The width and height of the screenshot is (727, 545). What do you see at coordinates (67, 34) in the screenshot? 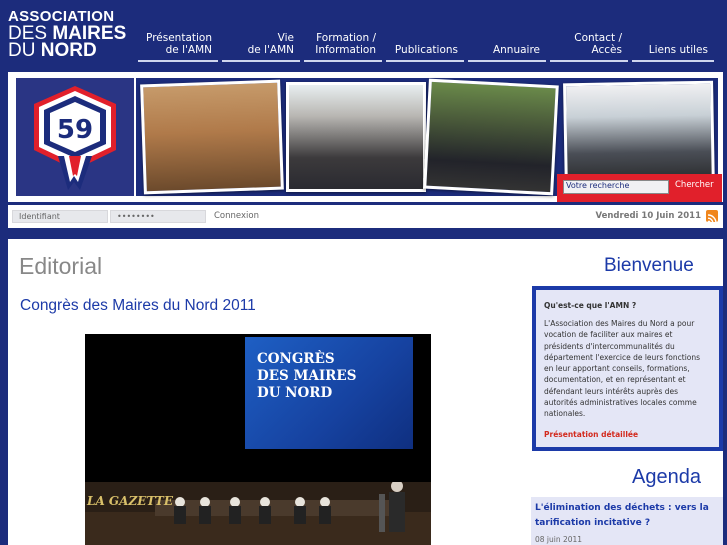
I see `site-logo: ASSOCIATION DES MAIRES DU NORD` at bounding box center [67, 34].